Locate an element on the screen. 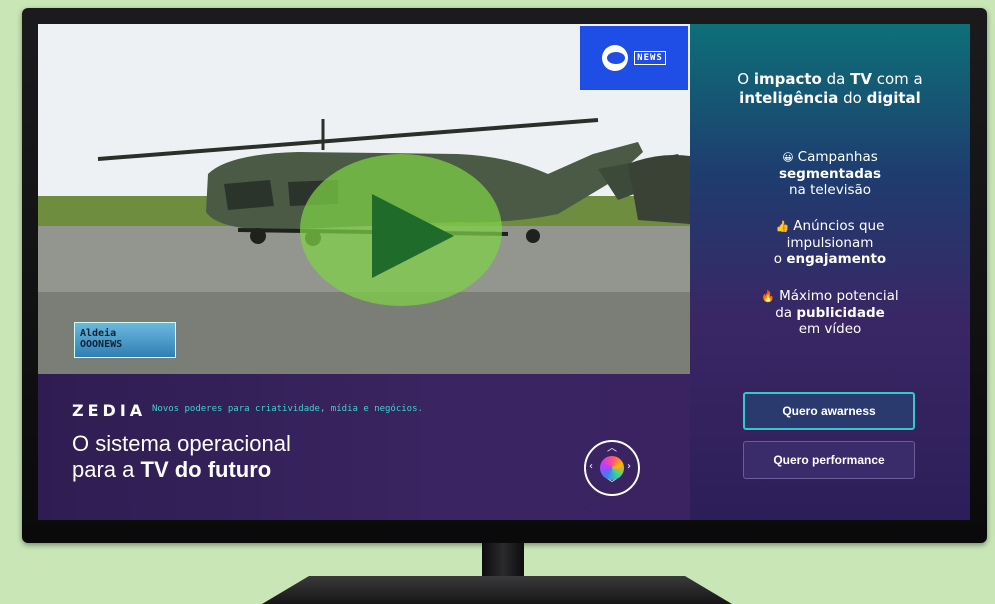  heading-text: da is located at coordinates (836, 79).